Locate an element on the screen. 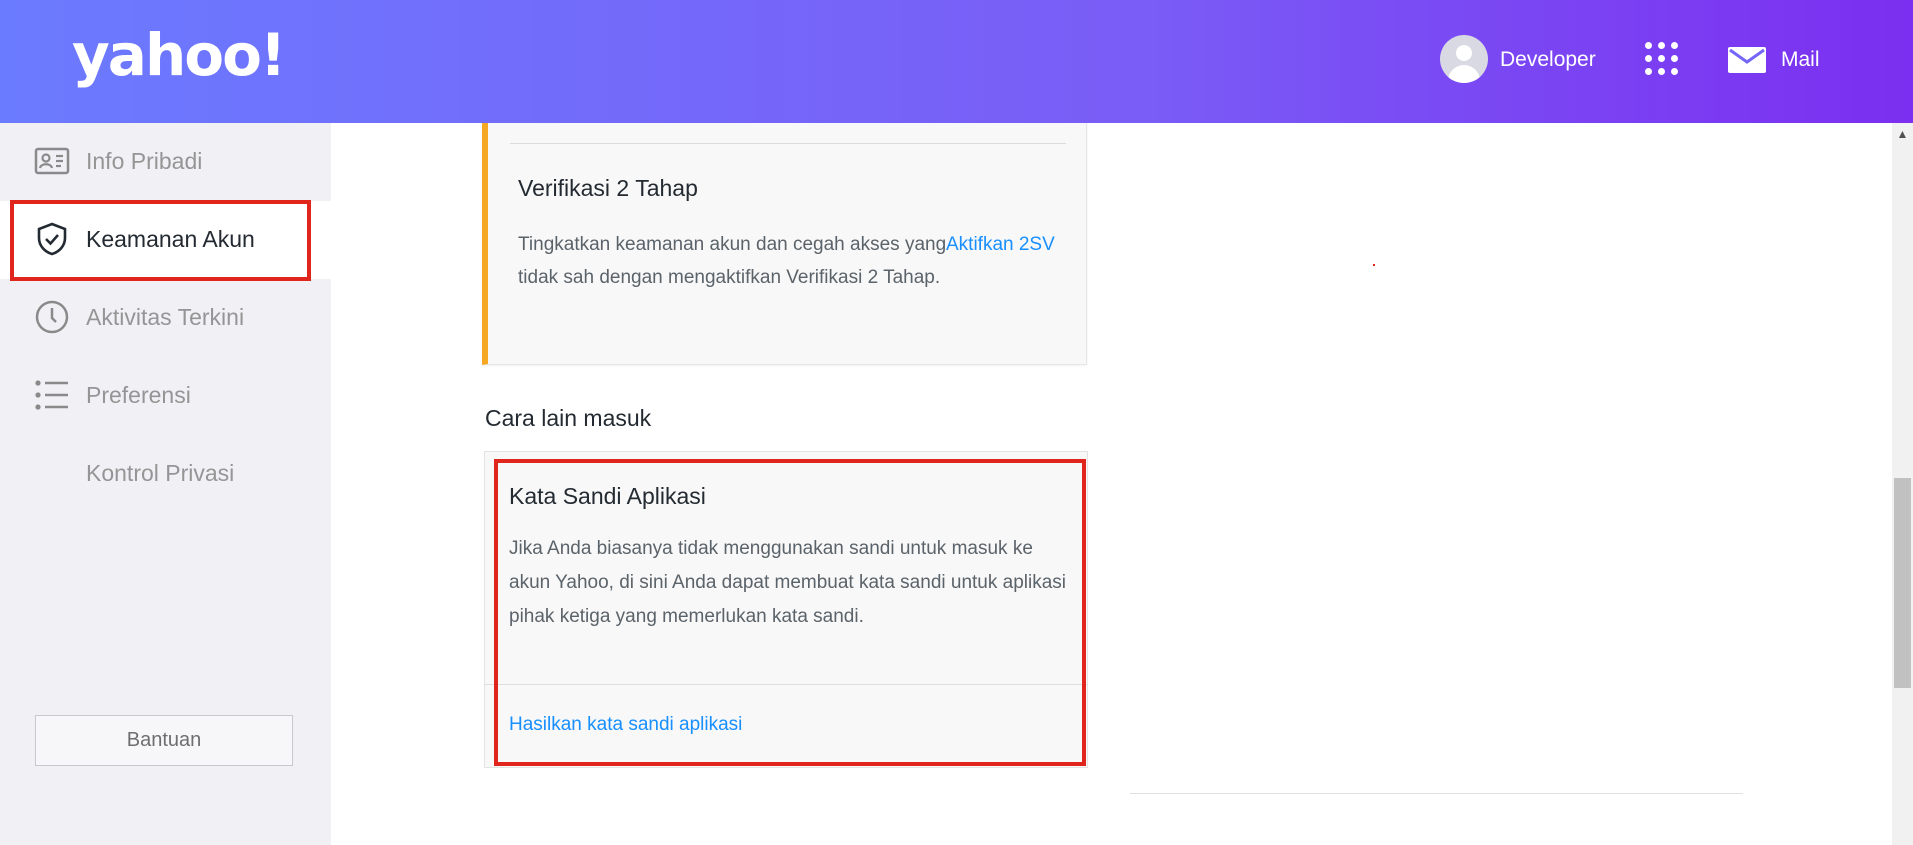  sidebar-item-kontrol-privasi: Kontrol Privasi is located at coordinates (165, 474).